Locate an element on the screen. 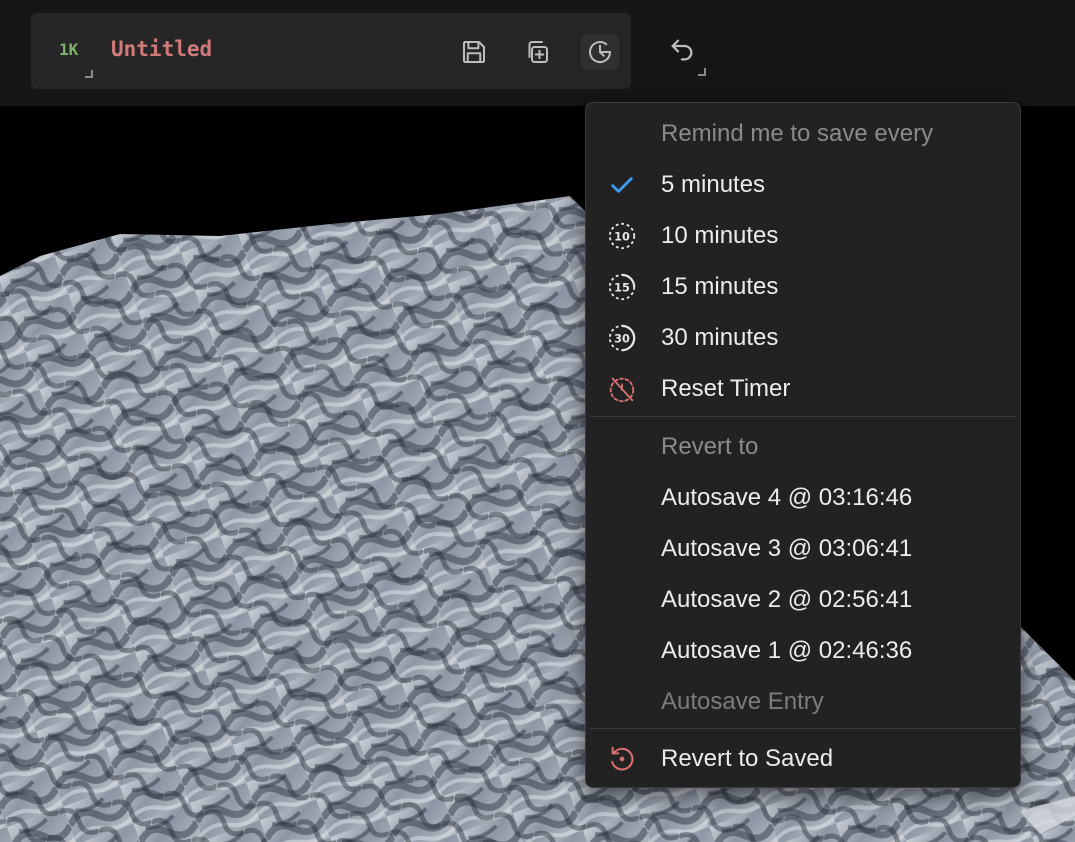 The width and height of the screenshot is (1075, 842). autosave-item: Autosave 4 @ 03:16:46 is located at coordinates (803, 497).